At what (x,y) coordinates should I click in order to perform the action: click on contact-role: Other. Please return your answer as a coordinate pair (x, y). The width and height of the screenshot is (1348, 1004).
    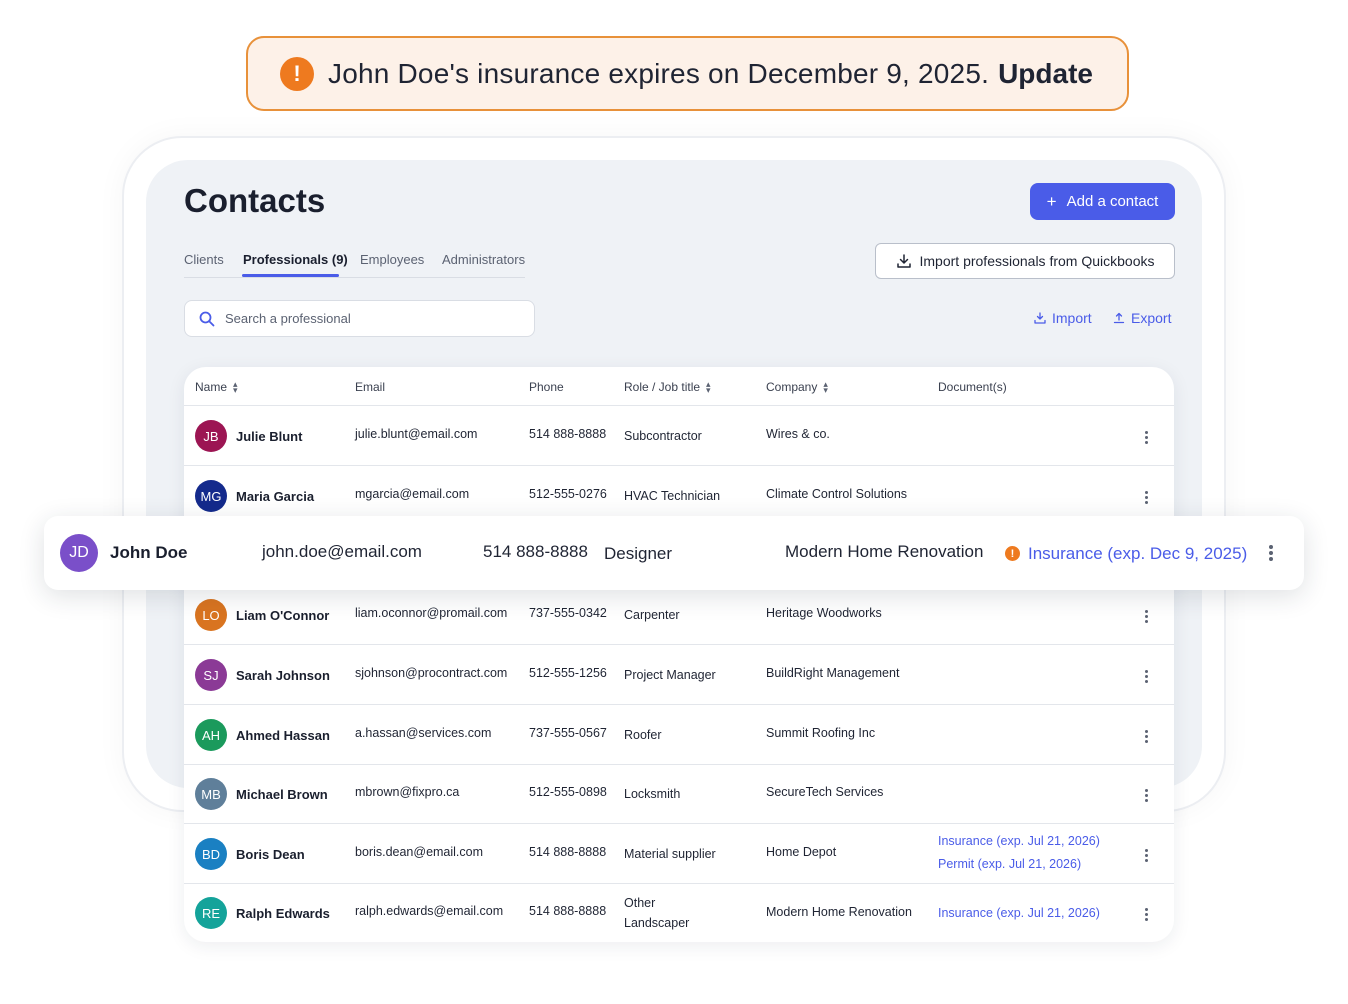
    Looking at the image, I should click on (640, 903).